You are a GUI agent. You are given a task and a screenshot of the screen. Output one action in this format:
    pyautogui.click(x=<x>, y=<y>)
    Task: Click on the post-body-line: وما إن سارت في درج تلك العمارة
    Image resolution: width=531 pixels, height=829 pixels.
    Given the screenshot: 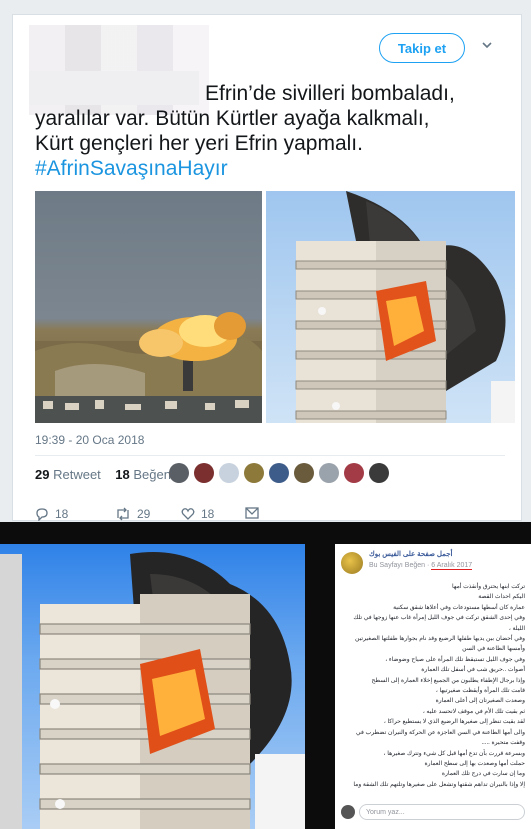 What is the action you would take?
    pyautogui.click(x=483, y=774)
    